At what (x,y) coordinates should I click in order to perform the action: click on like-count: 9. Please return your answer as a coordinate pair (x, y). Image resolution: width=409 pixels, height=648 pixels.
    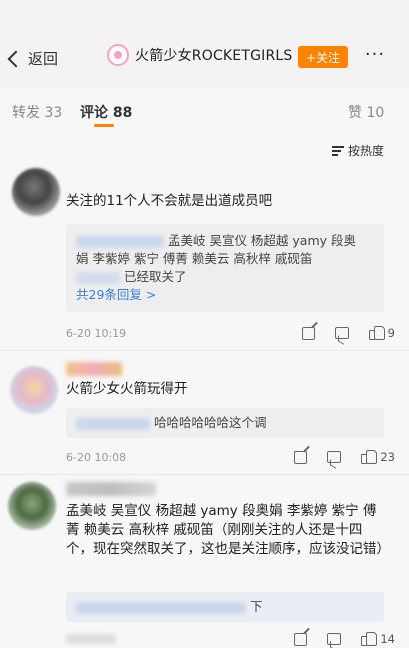
    Looking at the image, I should click on (391, 333).